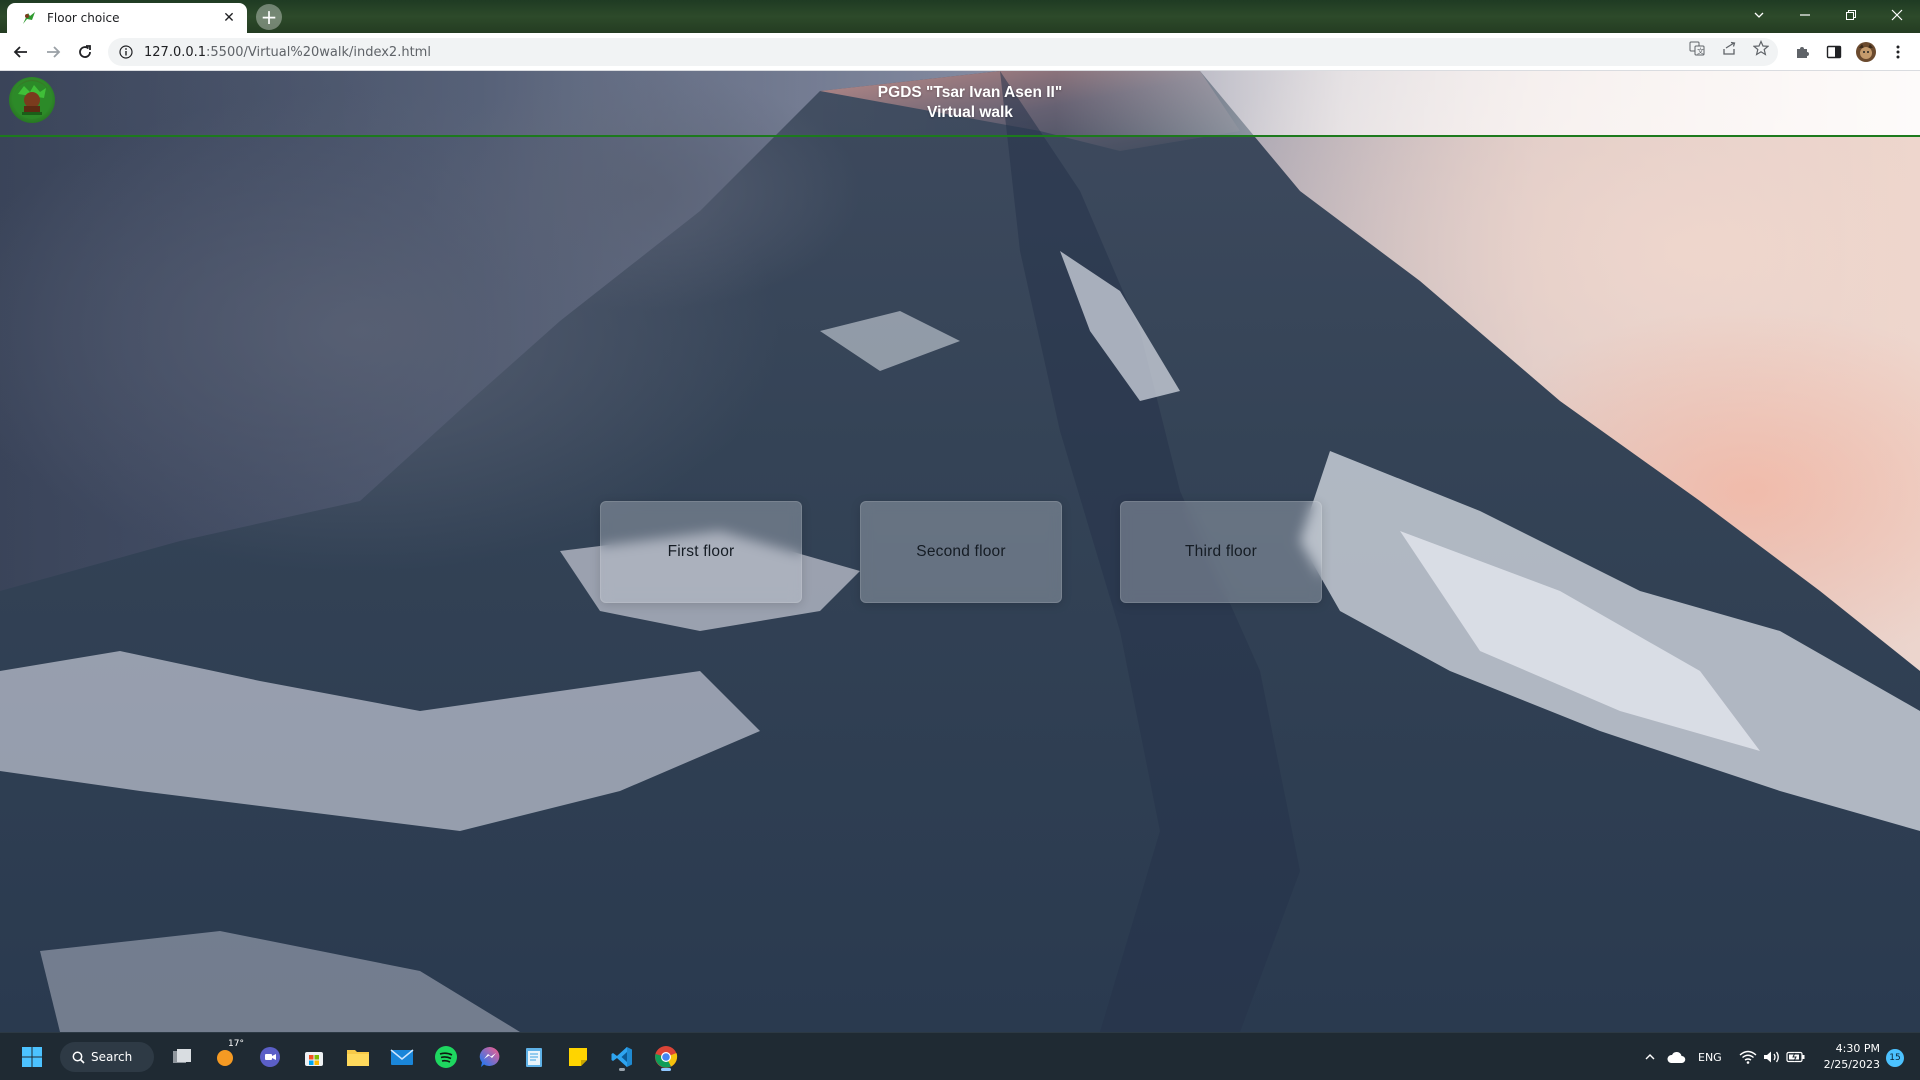  Describe the element at coordinates (622, 1069) in the screenshot. I see `vscode-open-indicator` at that location.